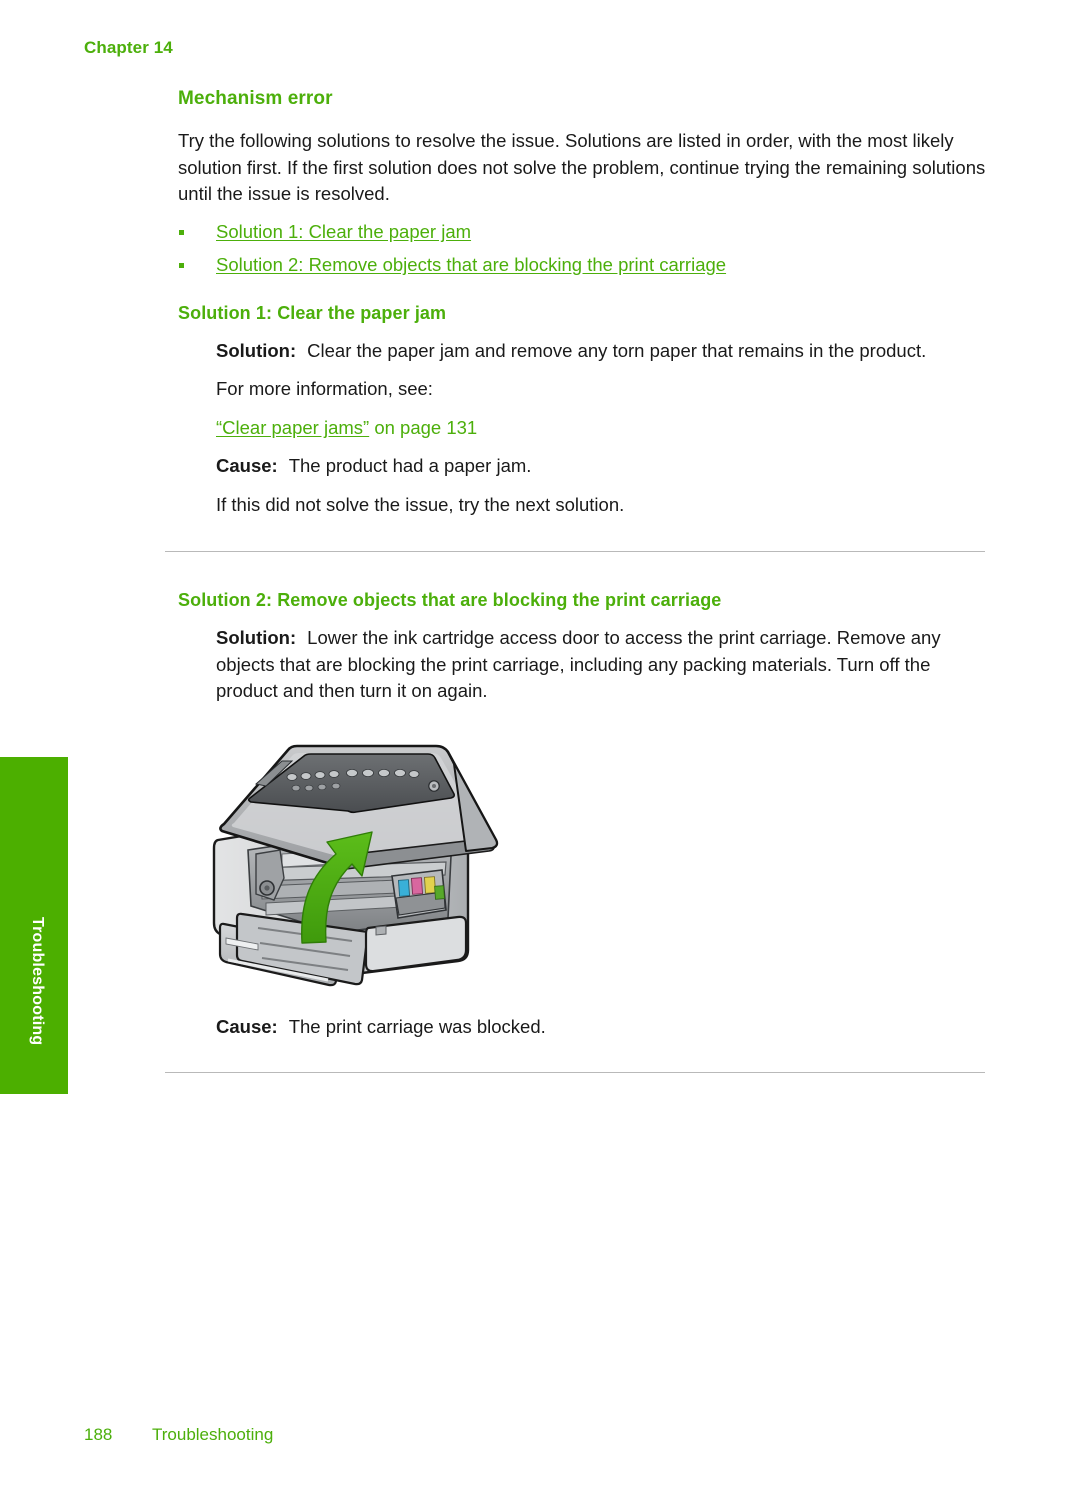  Describe the element at coordinates (361, 878) in the screenshot. I see `printer-illustration` at that location.